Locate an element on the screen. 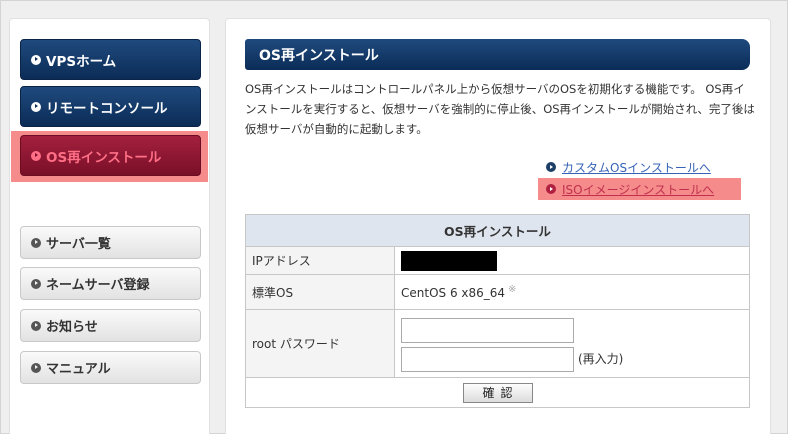 The width and height of the screenshot is (788, 434). nav-server-list-button: サーバ一覧 is located at coordinates (110, 242).